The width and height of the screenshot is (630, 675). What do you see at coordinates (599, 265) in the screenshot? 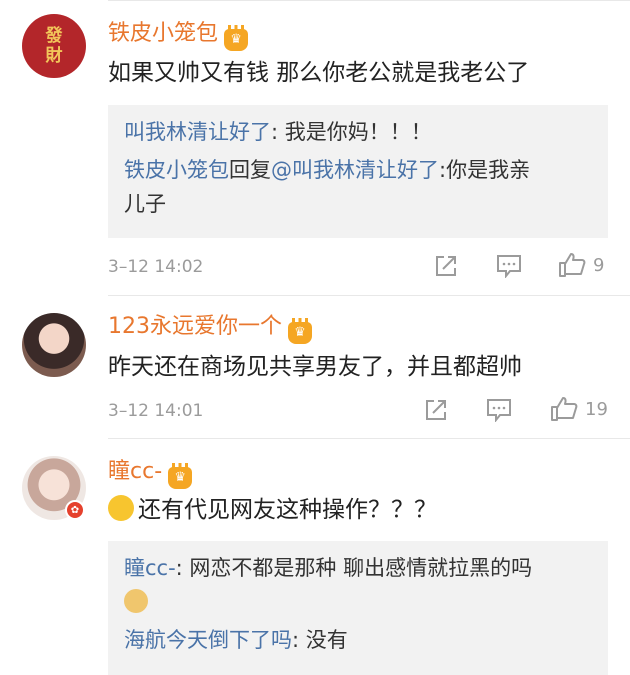
I see `like-count: 9` at bounding box center [599, 265].